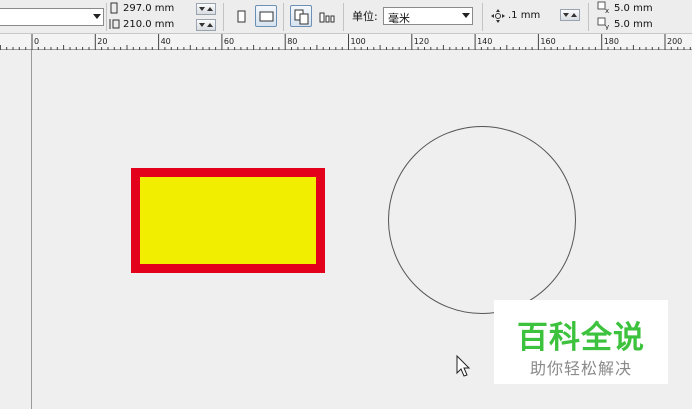  Describe the element at coordinates (52, 17) in the screenshot. I see `paper-size-dropdown` at that location.